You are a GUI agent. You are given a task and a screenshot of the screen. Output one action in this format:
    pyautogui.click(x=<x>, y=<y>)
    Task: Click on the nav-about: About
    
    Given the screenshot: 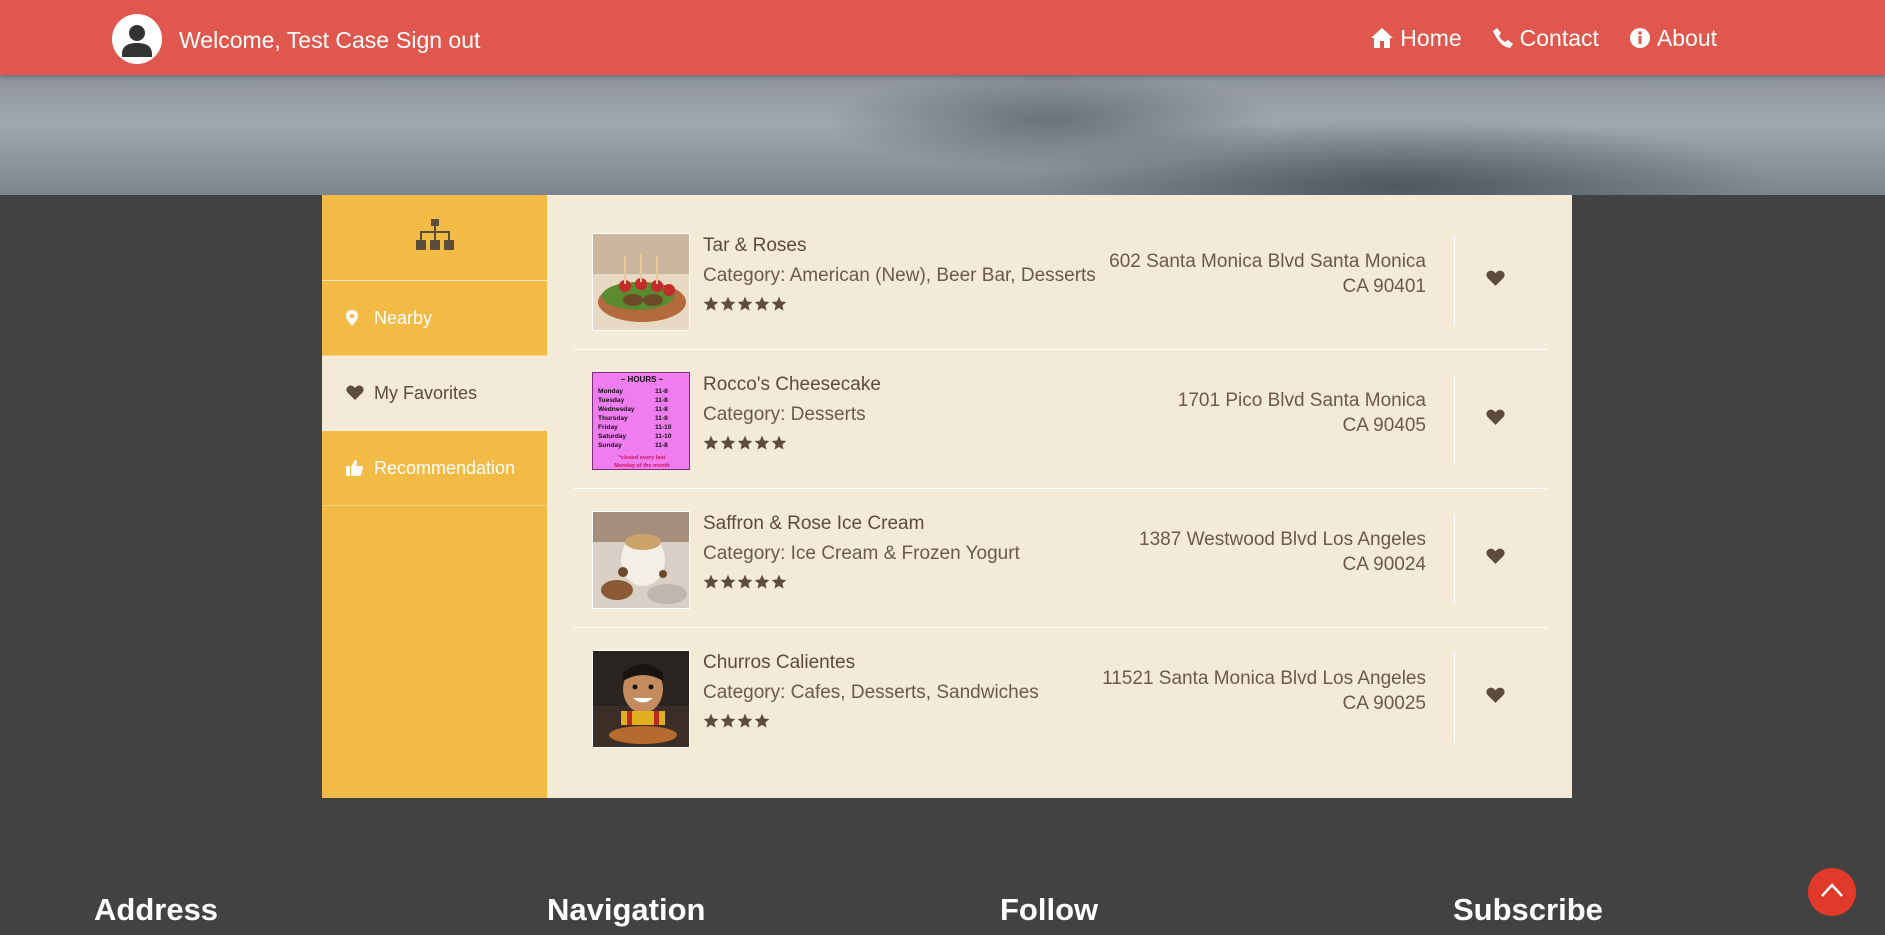 What is the action you would take?
    pyautogui.click(x=1673, y=38)
    